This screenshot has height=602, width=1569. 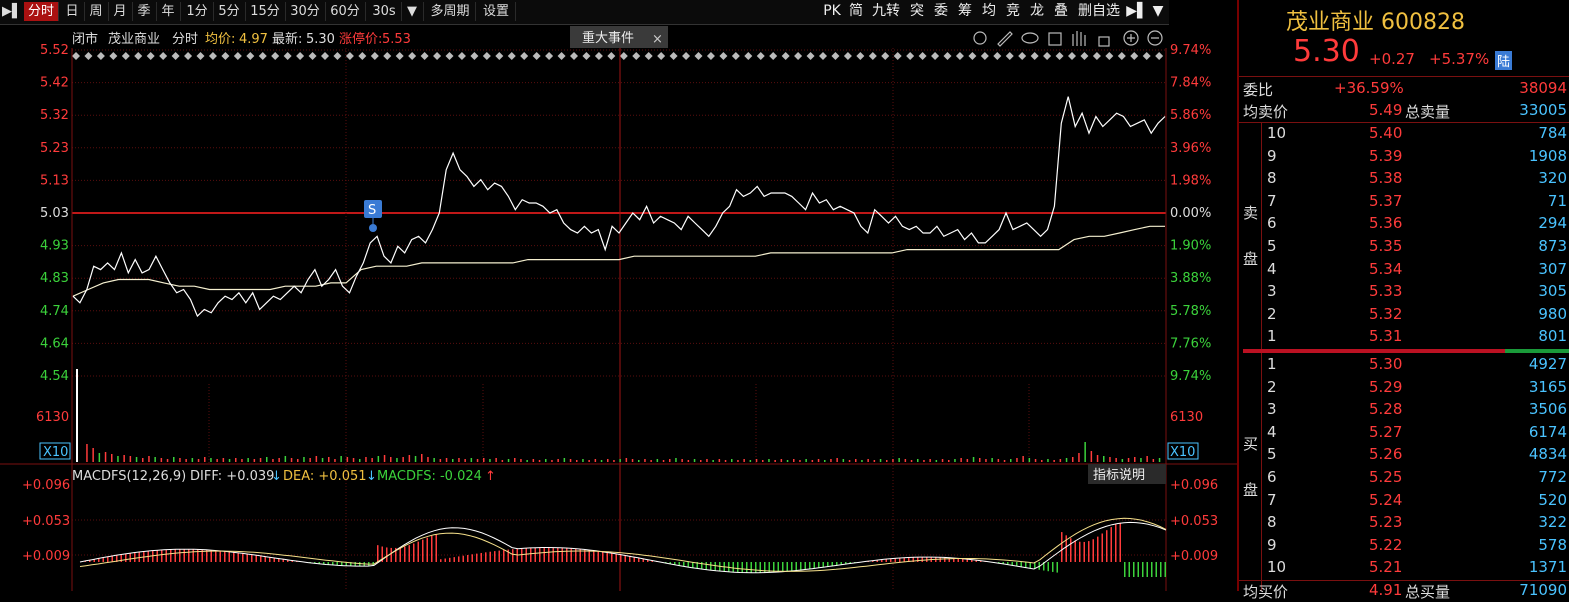 I want to click on tab-fenshi: 分时, so click(x=41, y=11).